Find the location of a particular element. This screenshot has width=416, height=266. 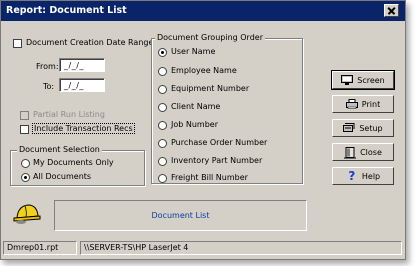

grouping-label-freight-bill-number: Freight Bill Number is located at coordinates (209, 177).